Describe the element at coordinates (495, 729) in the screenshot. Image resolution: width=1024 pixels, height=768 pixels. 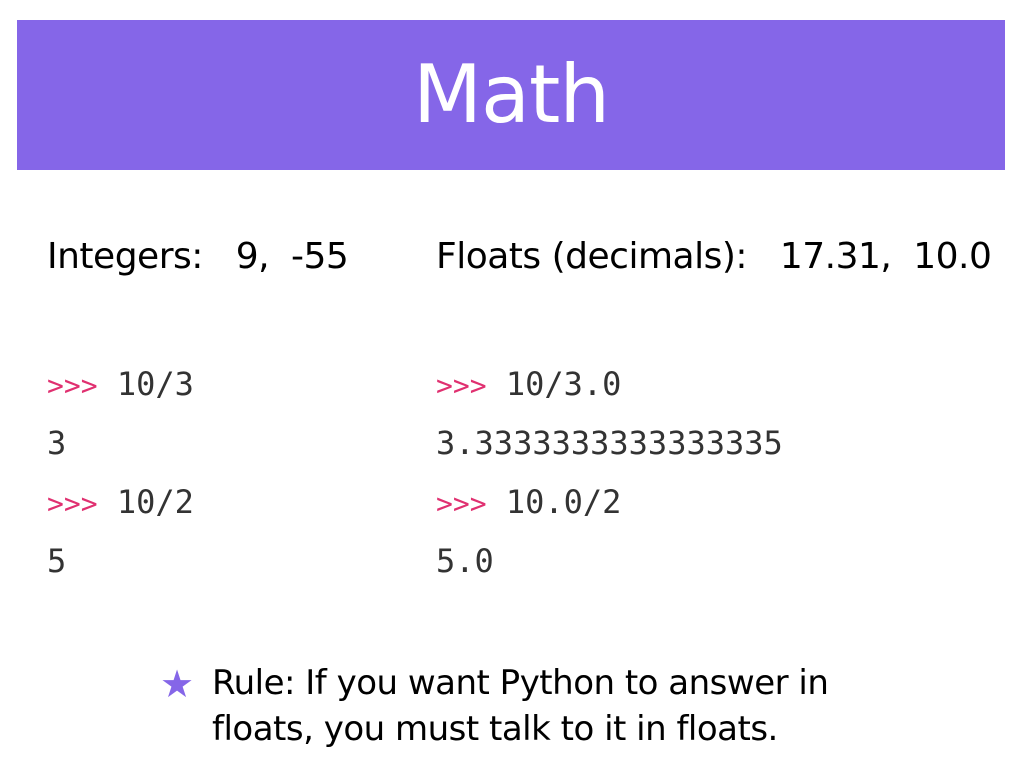
I see `rule-line-2: floats, you must talk to it in floats.` at that location.